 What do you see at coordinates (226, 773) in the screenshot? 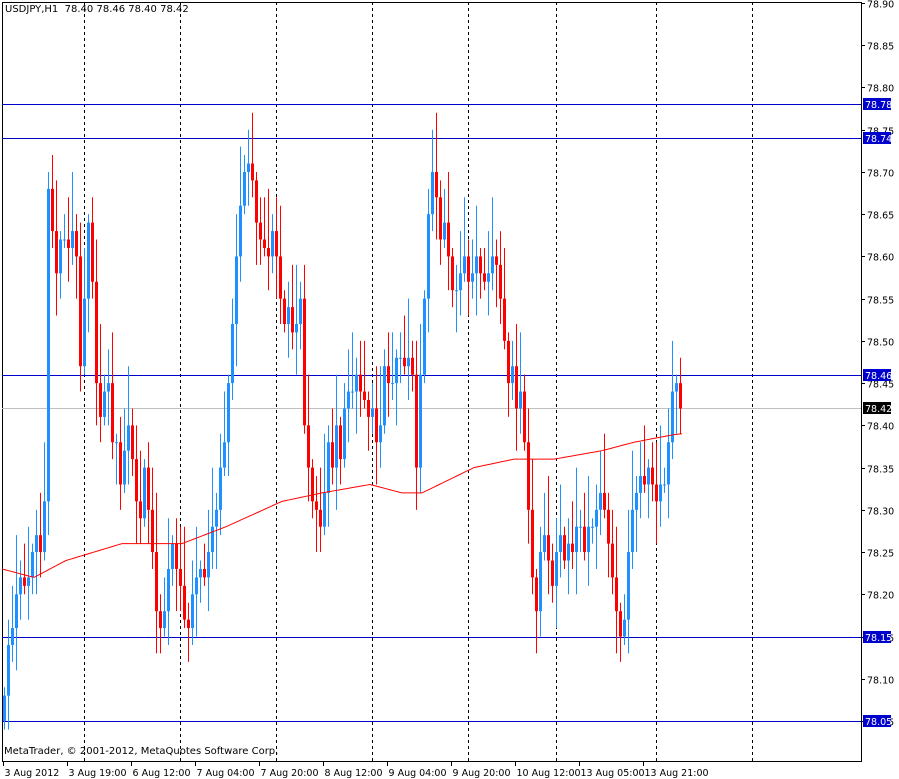
I see `x-tick-label: 7 Aug 04:00` at bounding box center [226, 773].